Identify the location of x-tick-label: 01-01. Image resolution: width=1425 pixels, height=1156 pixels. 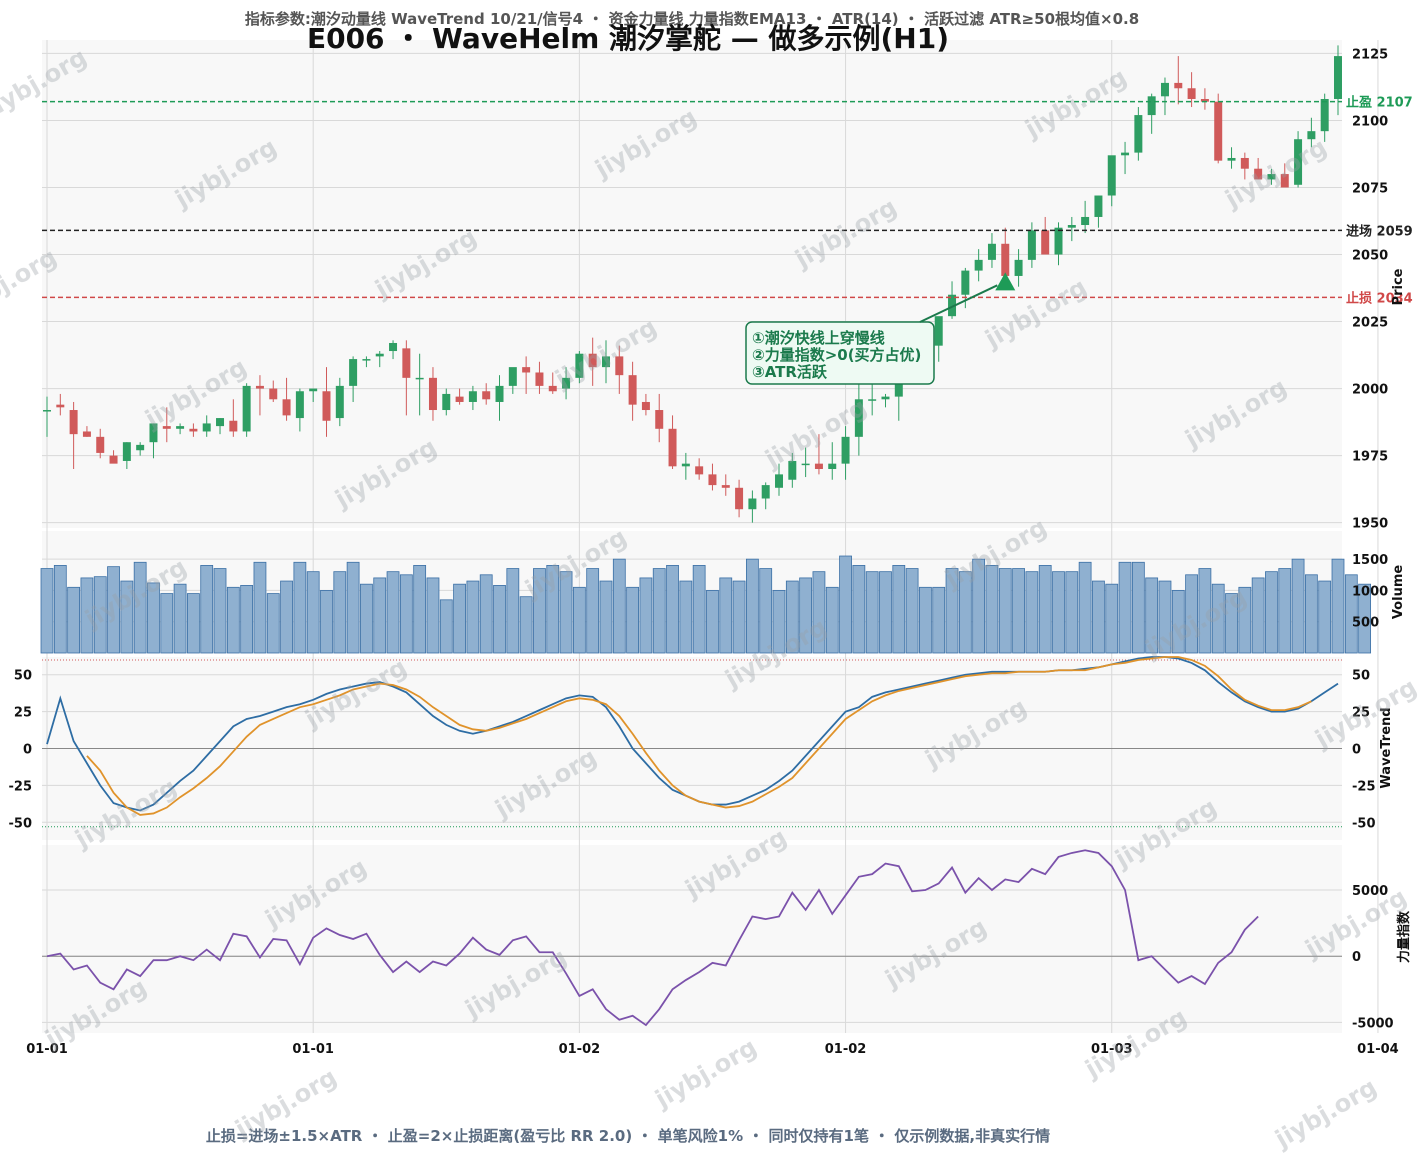
(313, 1049).